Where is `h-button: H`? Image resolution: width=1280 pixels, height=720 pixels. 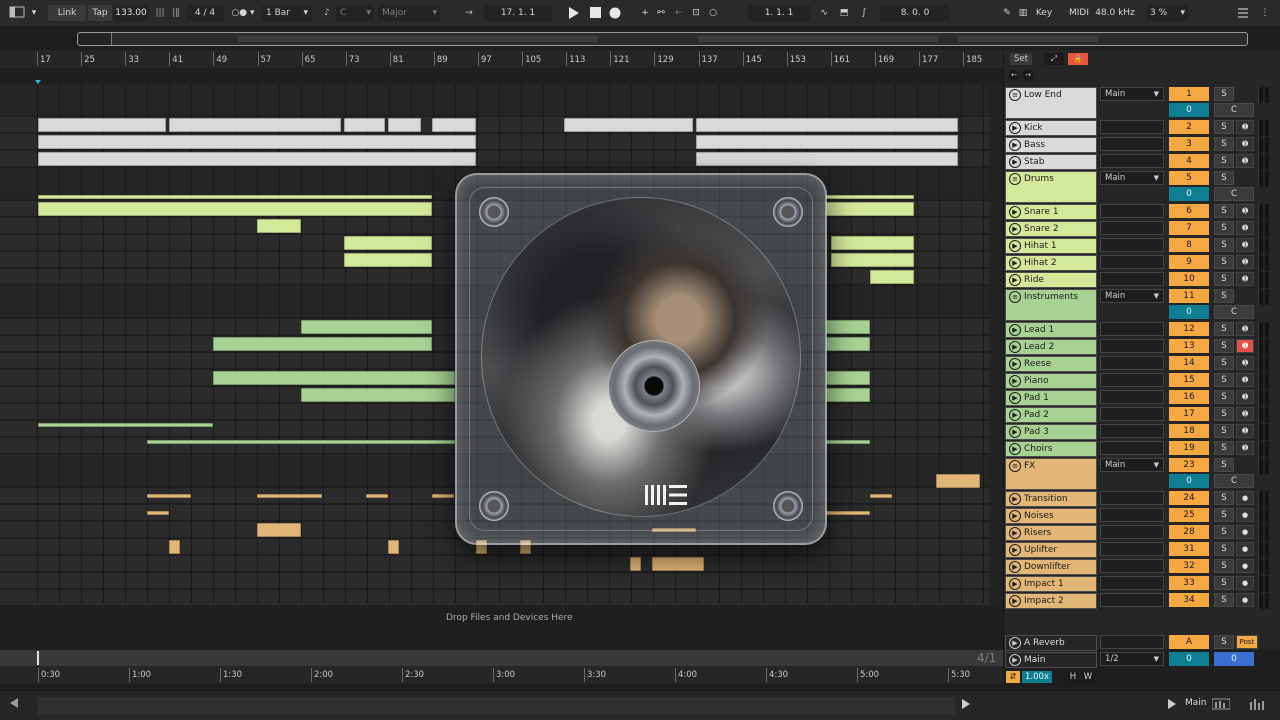 h-button: H is located at coordinates (1073, 677).